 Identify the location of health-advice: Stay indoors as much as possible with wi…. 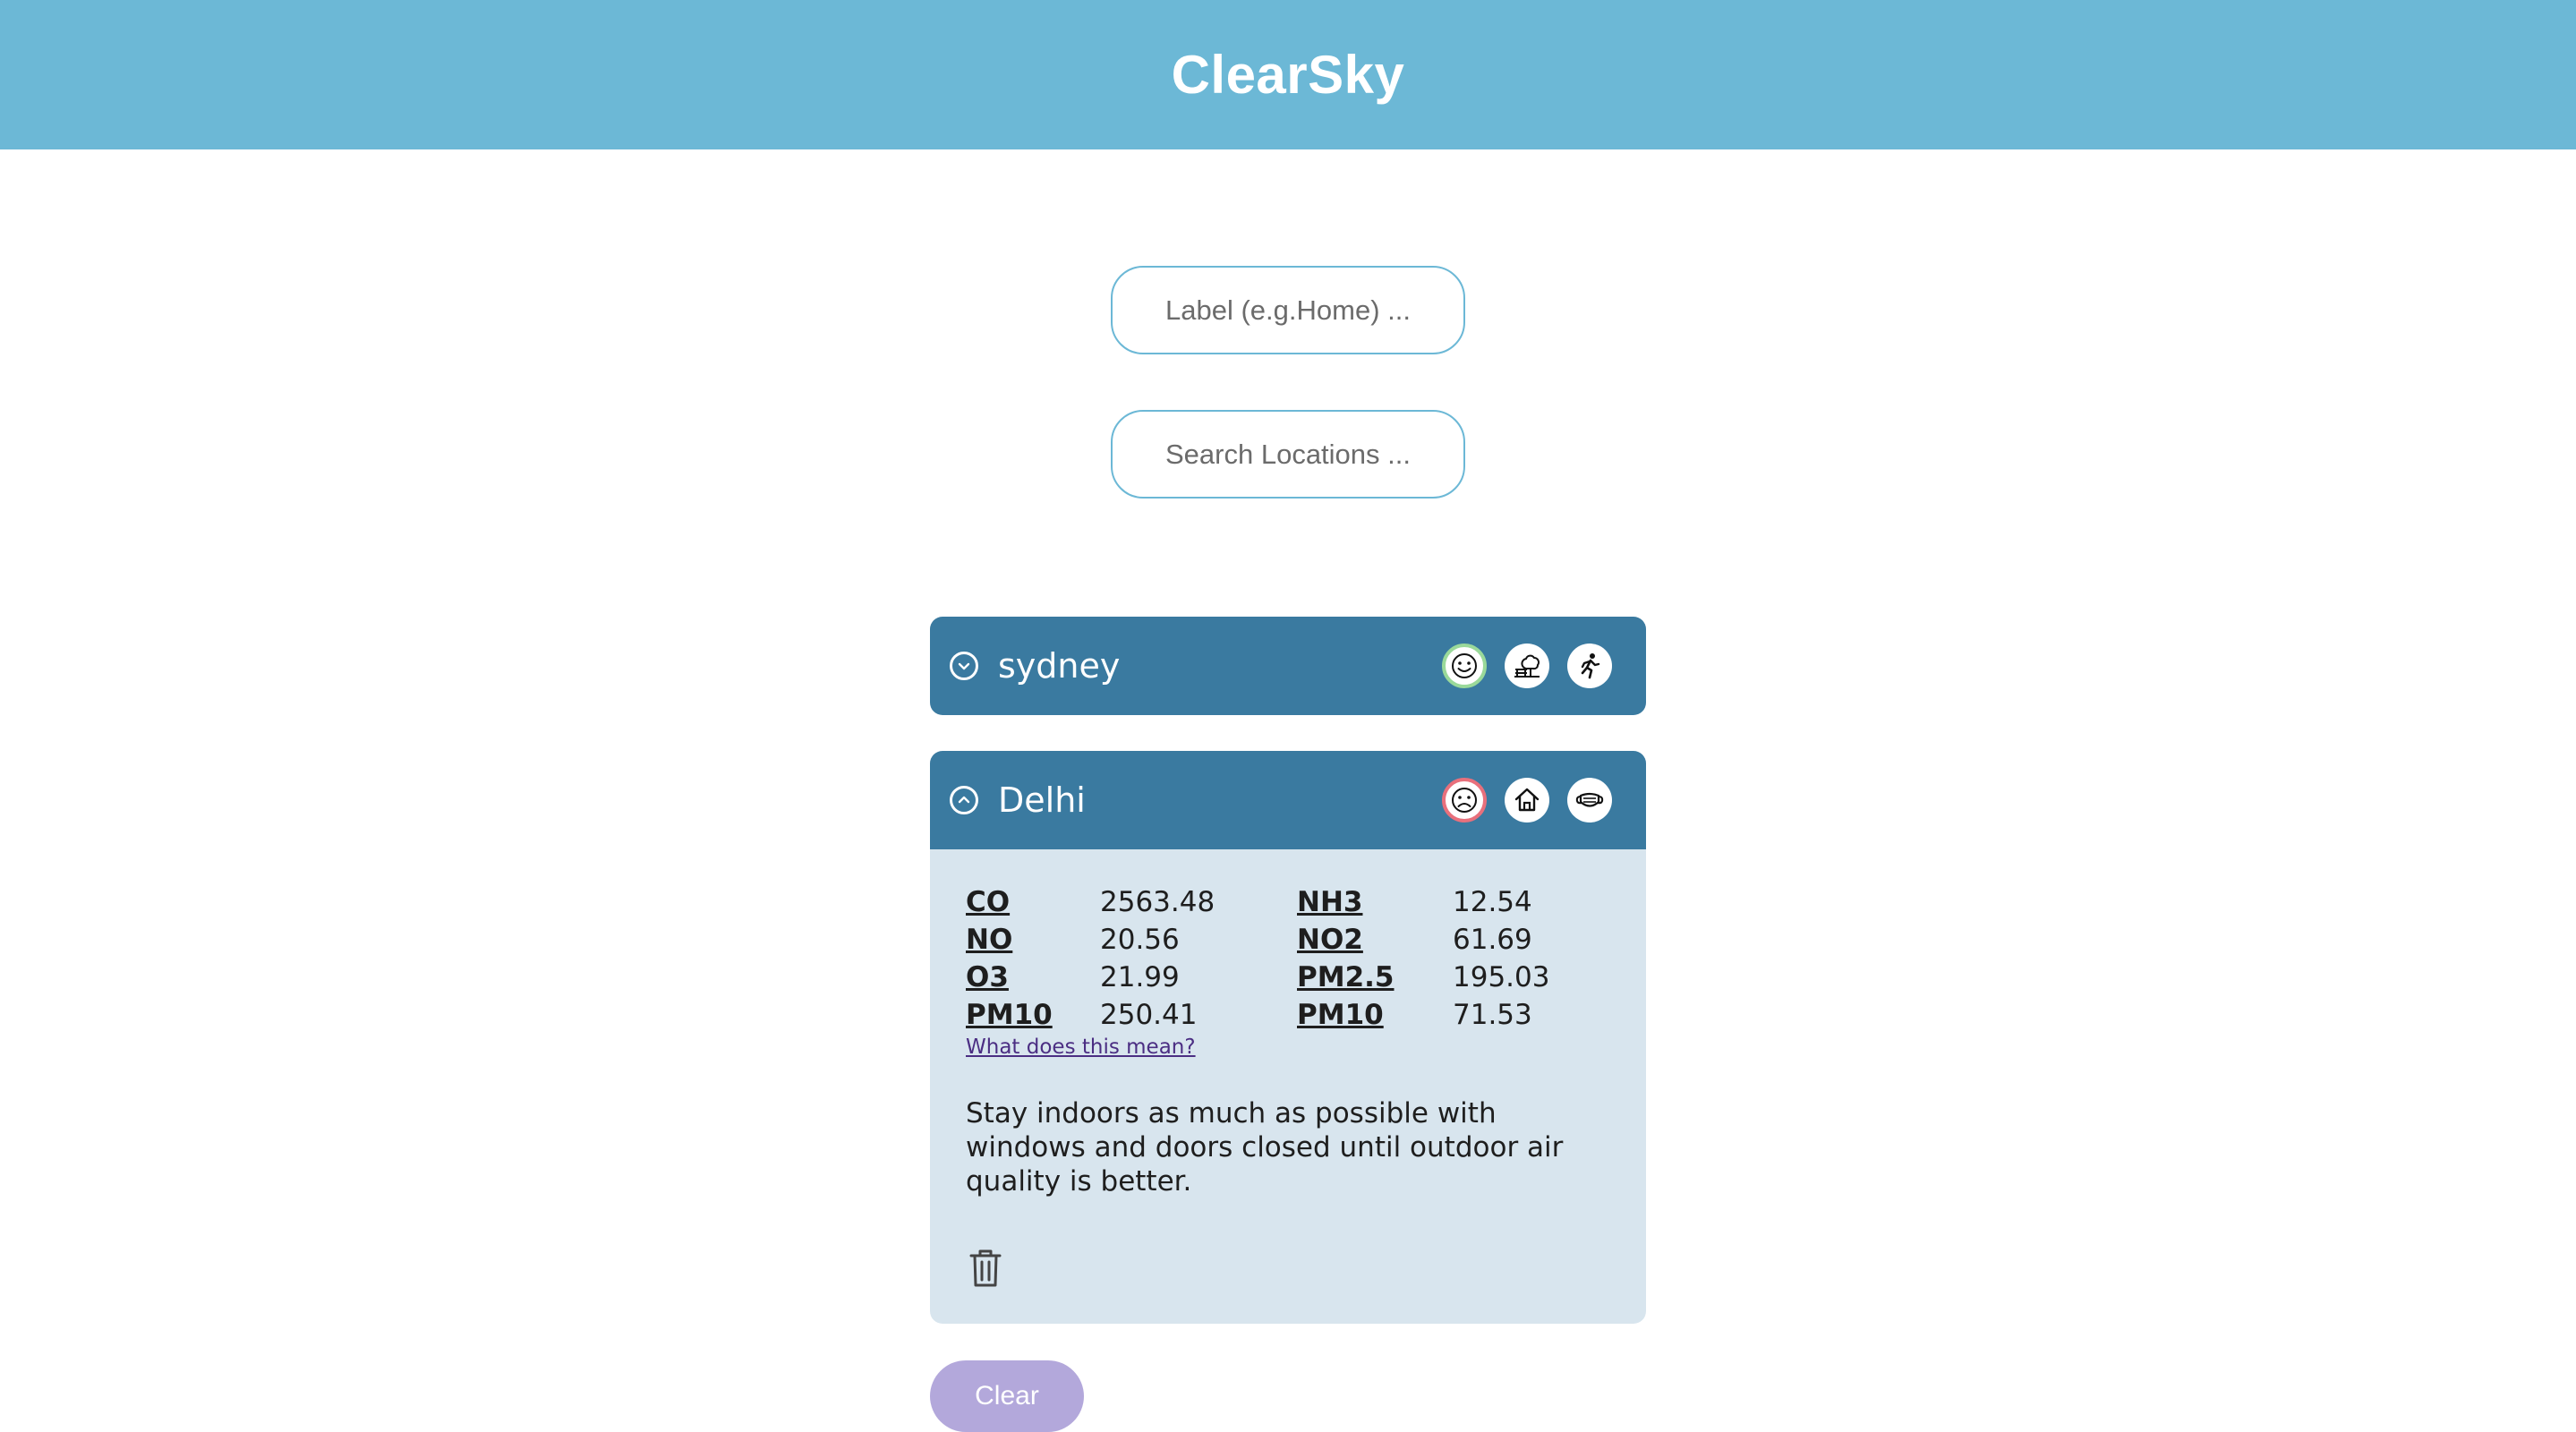
(1265, 1147).